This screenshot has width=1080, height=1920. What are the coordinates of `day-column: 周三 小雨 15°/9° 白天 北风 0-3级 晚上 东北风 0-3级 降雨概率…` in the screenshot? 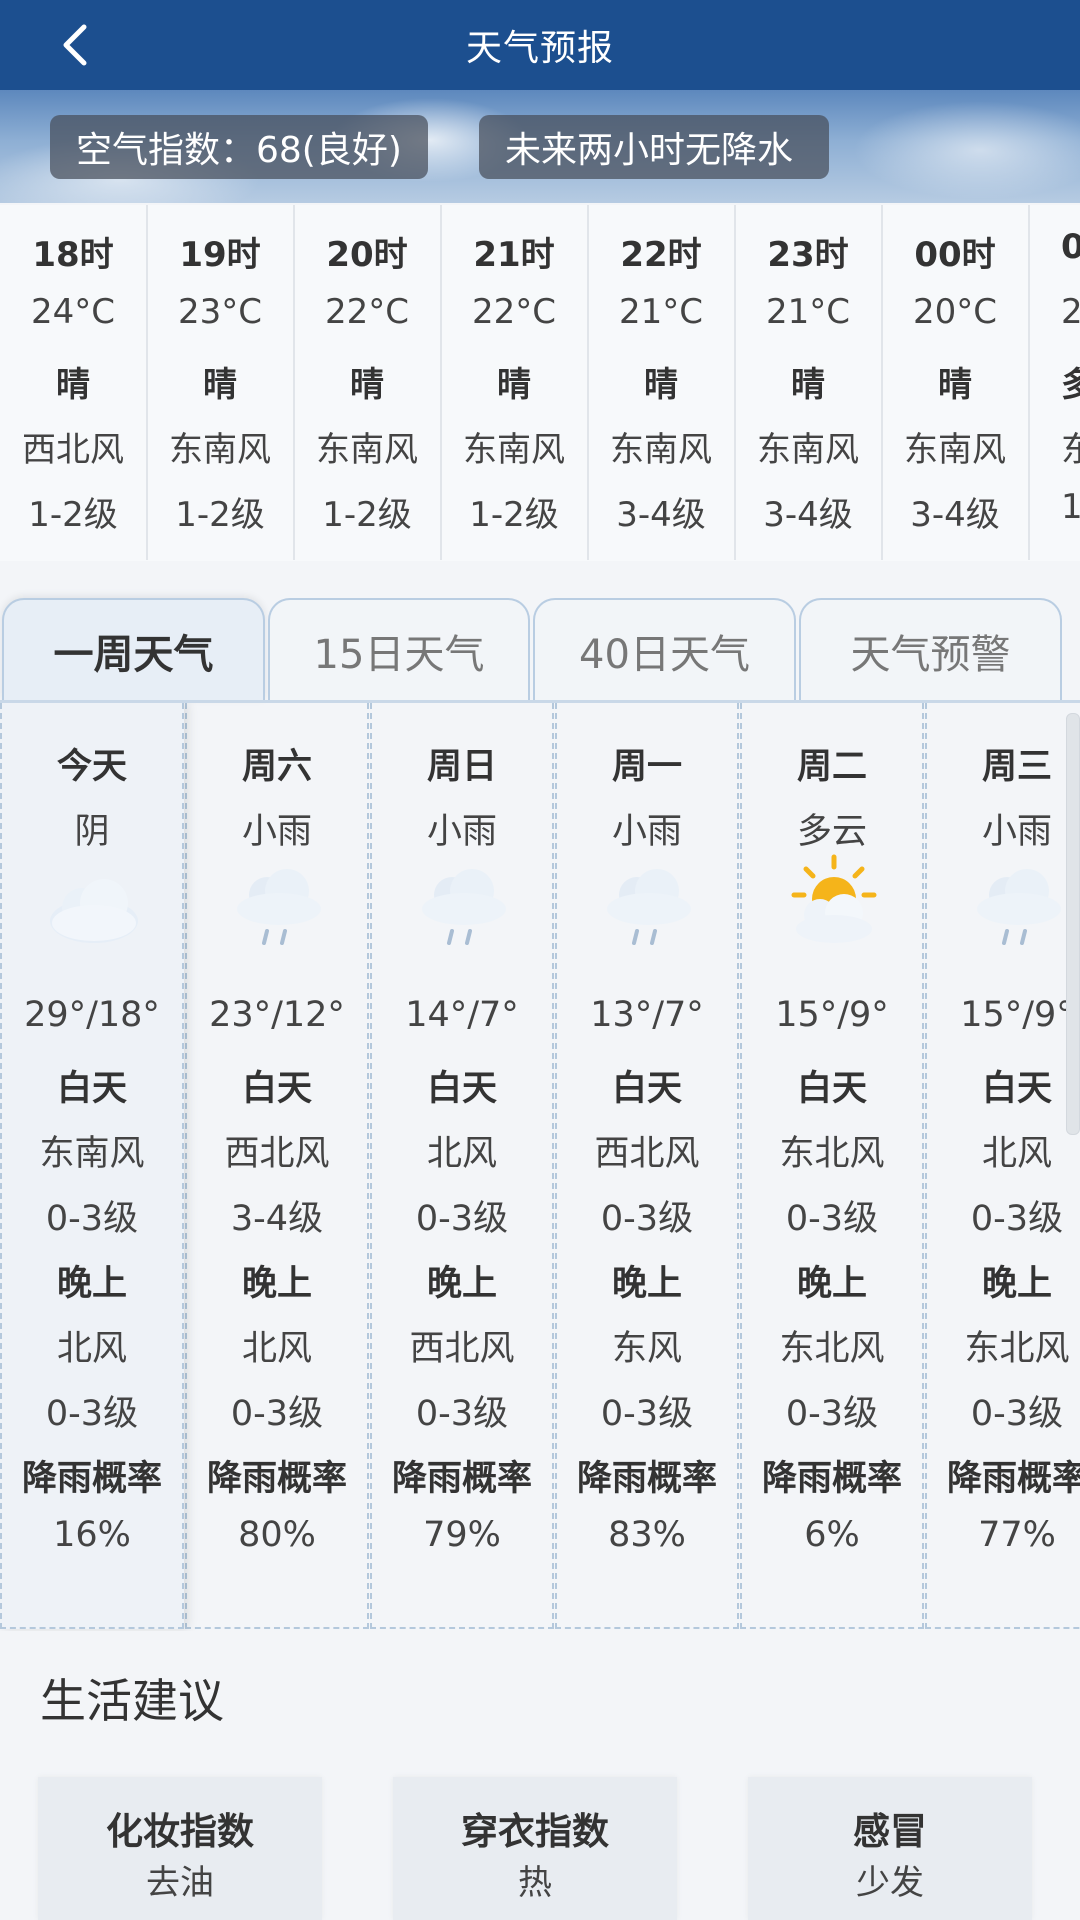 It's located at (1002, 1166).